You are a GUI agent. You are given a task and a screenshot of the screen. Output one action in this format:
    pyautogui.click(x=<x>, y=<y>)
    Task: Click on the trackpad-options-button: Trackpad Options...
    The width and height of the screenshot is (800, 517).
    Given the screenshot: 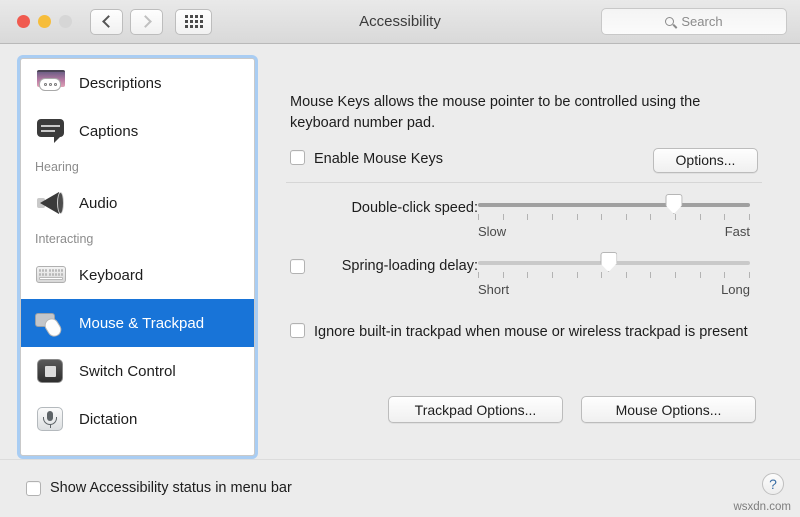 What is the action you would take?
    pyautogui.click(x=475, y=409)
    